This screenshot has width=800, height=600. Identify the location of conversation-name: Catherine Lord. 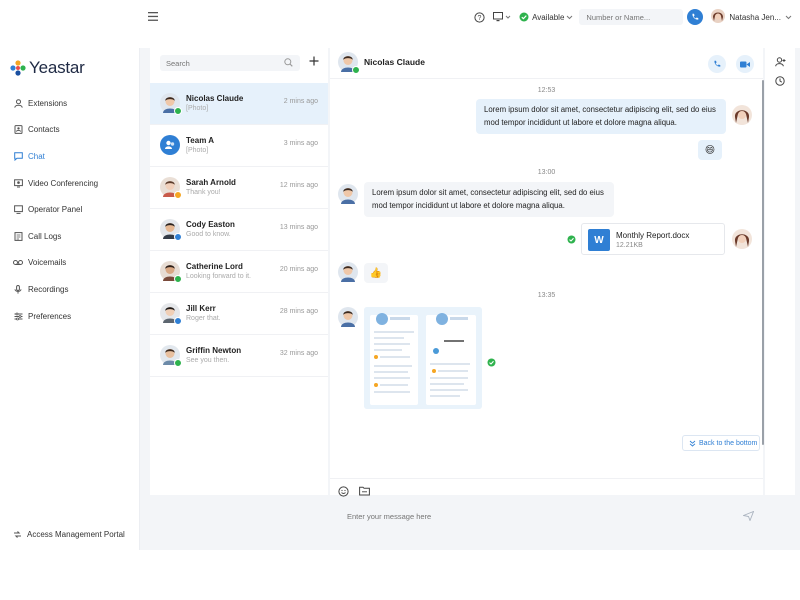
(214, 266).